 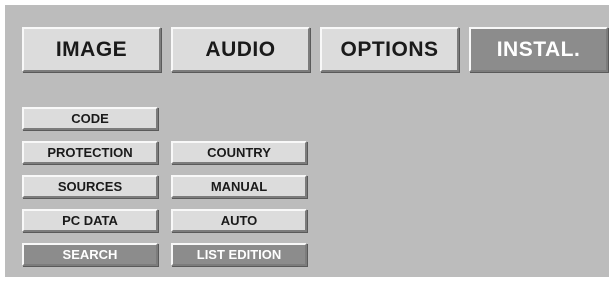 What do you see at coordinates (90, 152) in the screenshot?
I see `menu-item-protection: PROTECTION` at bounding box center [90, 152].